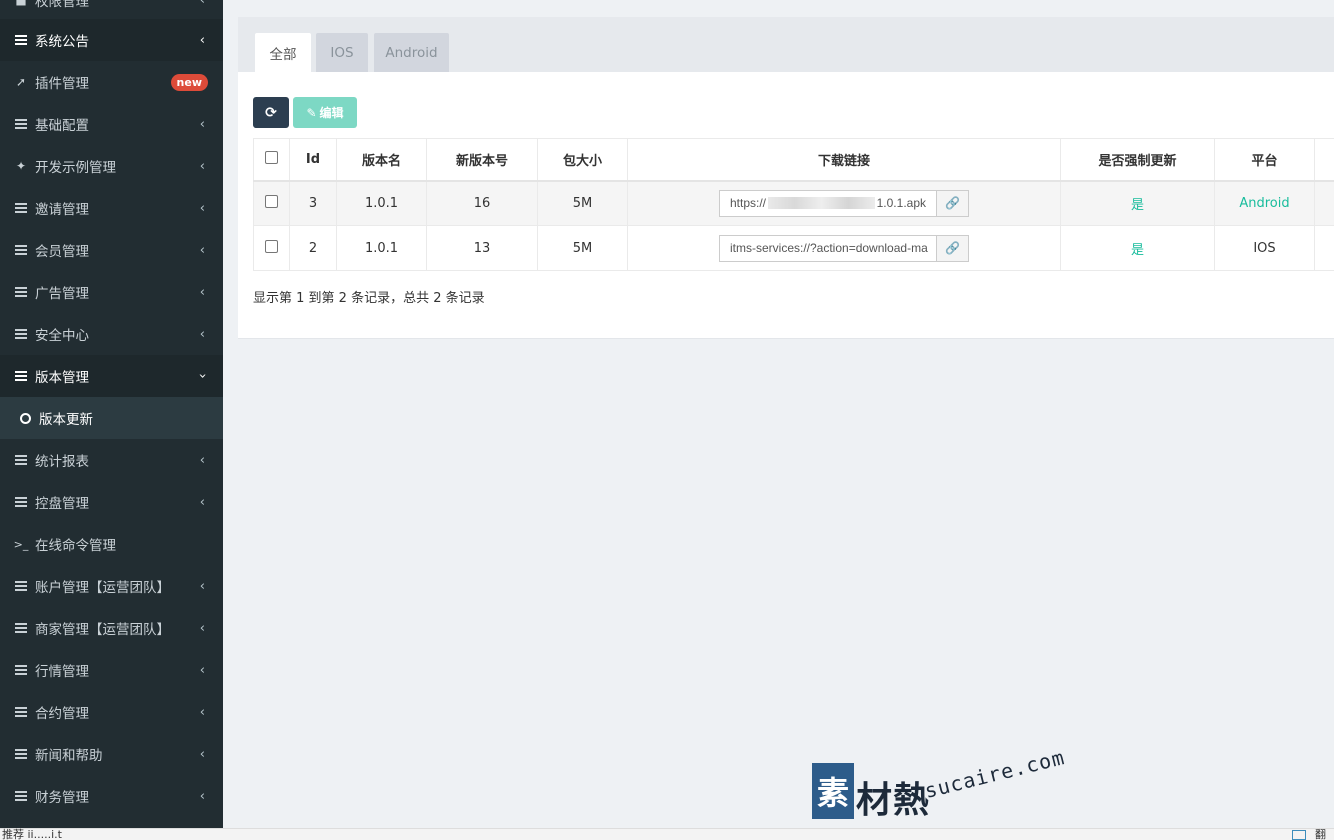  I want to click on sidebar-item-label: 控盘管理, so click(62, 504).